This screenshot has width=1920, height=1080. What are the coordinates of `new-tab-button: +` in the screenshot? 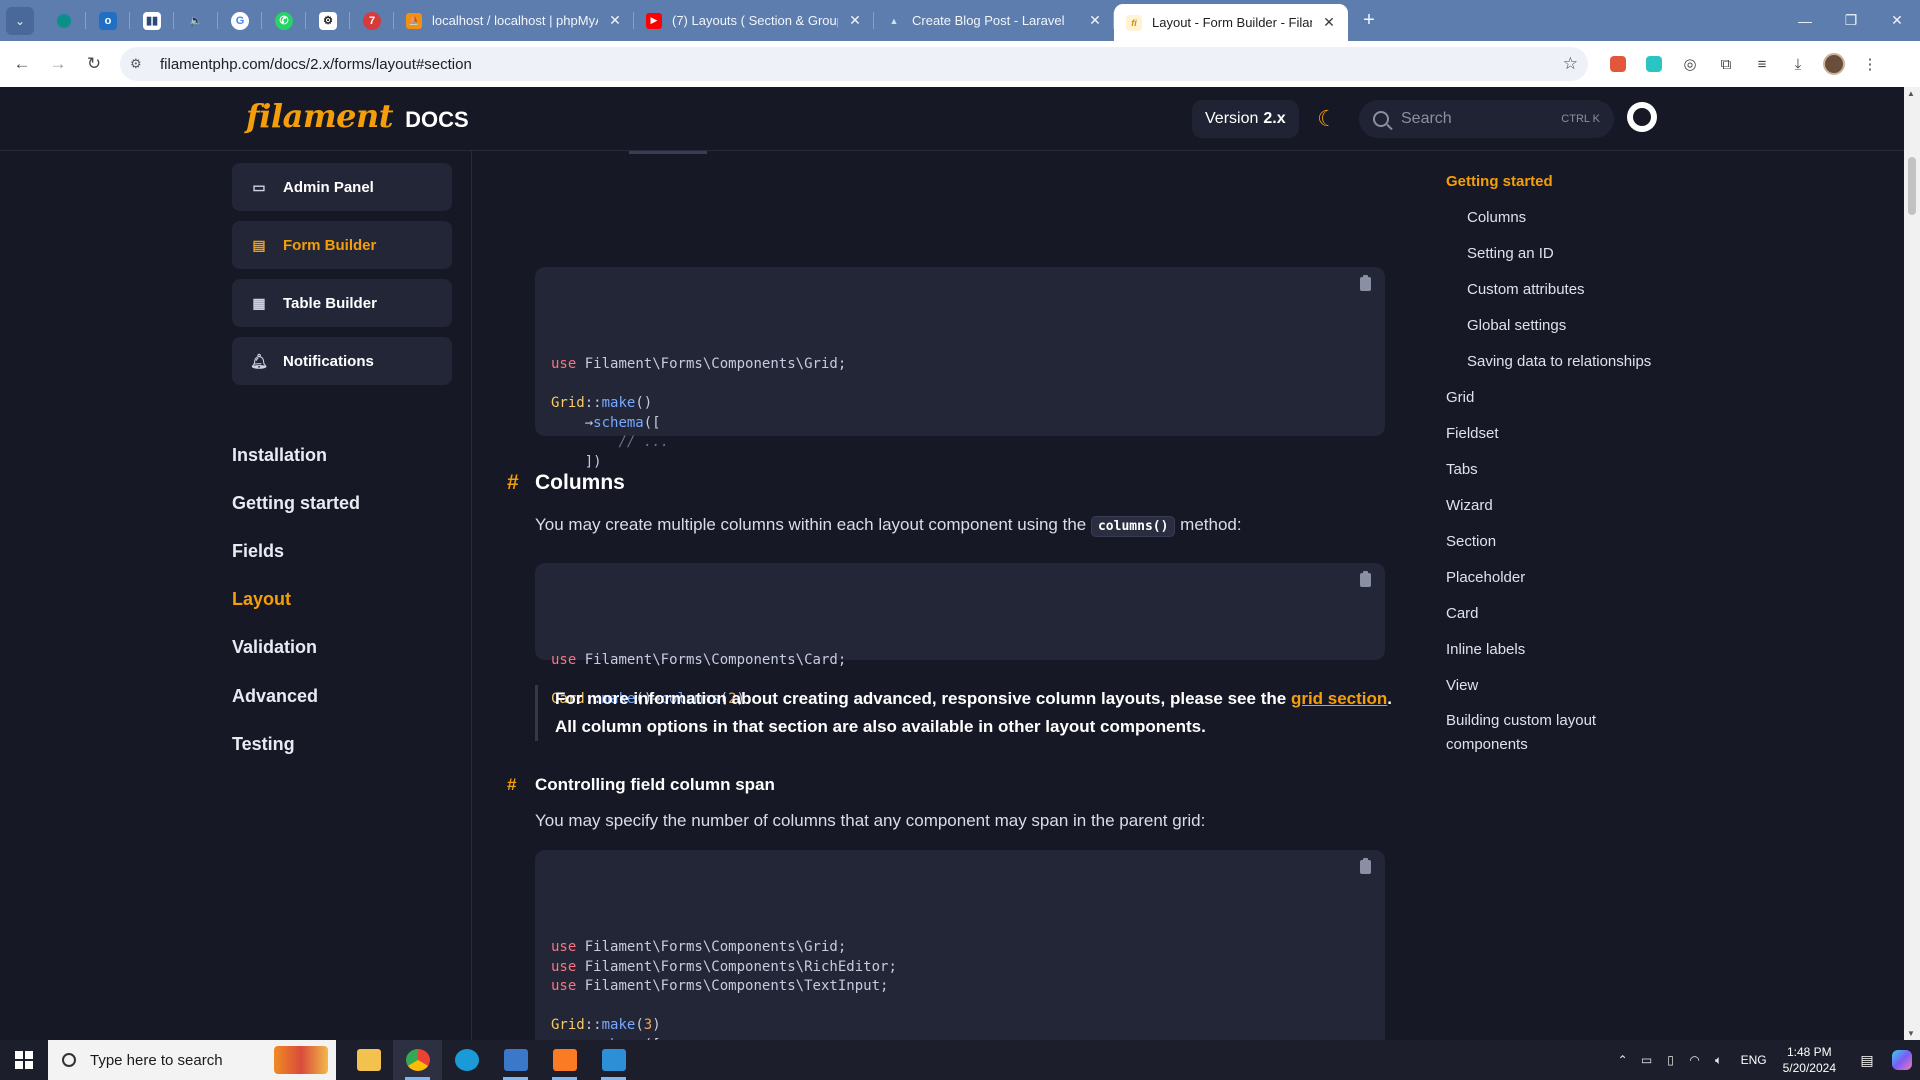 It's located at (1369, 20).